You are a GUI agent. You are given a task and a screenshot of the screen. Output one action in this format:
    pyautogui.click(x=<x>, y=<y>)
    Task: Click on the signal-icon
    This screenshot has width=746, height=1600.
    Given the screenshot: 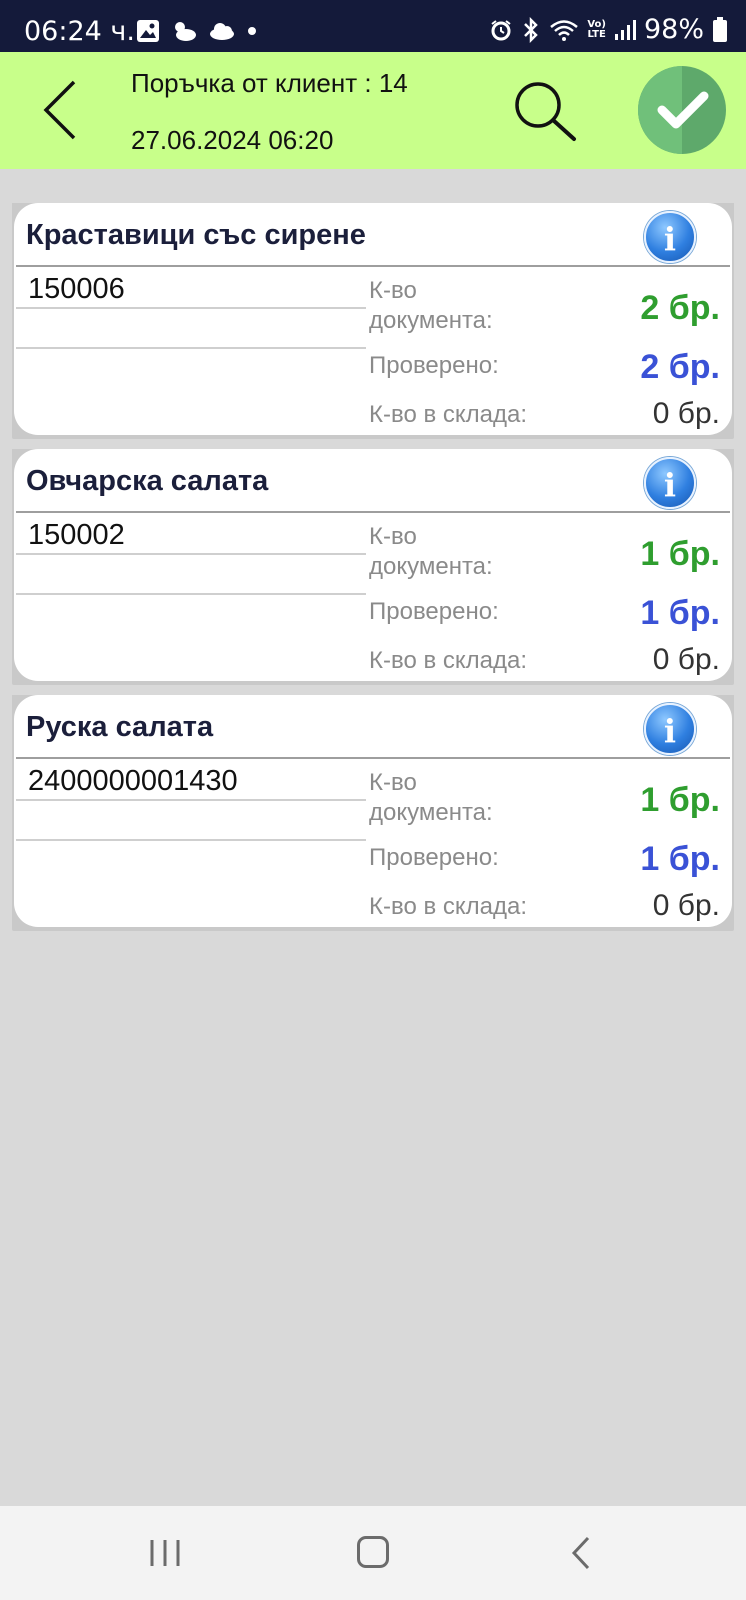 What is the action you would take?
    pyautogui.click(x=625, y=29)
    